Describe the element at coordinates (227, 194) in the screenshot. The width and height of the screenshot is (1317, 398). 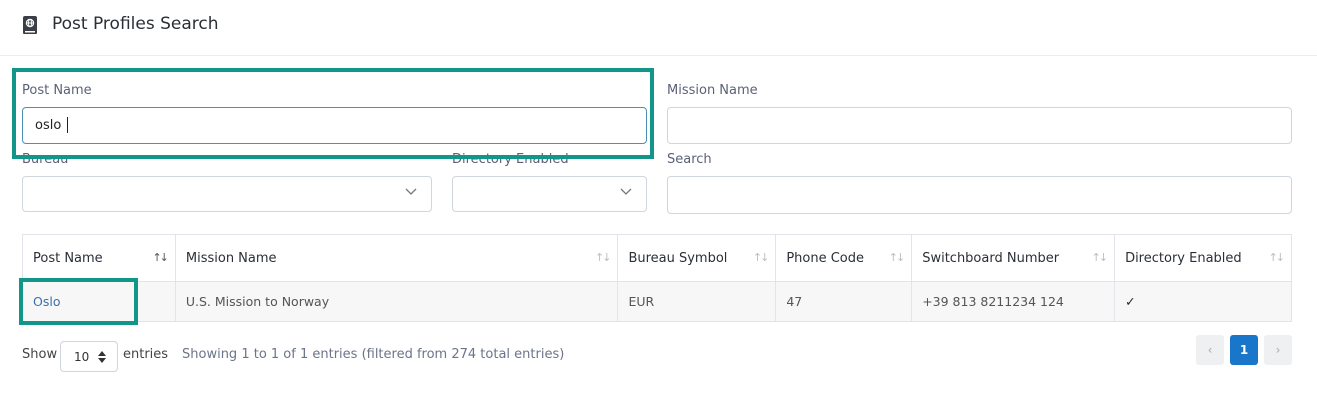
I see `bureau-select` at that location.